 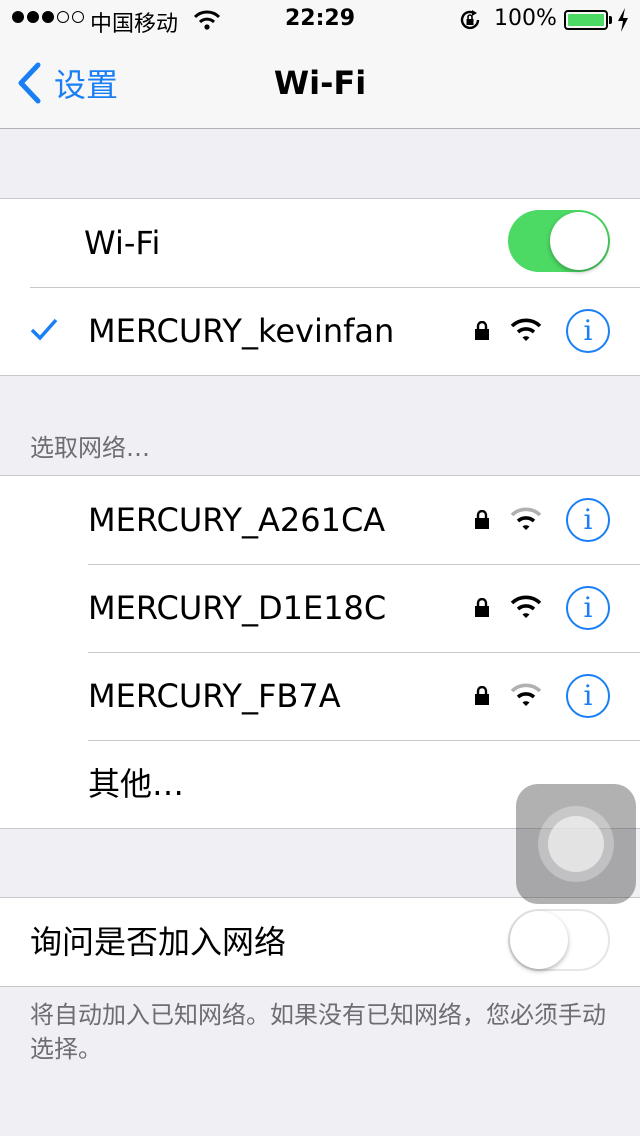 I want to click on ask-join-row: 询问是否加入网络, so click(x=320, y=942).